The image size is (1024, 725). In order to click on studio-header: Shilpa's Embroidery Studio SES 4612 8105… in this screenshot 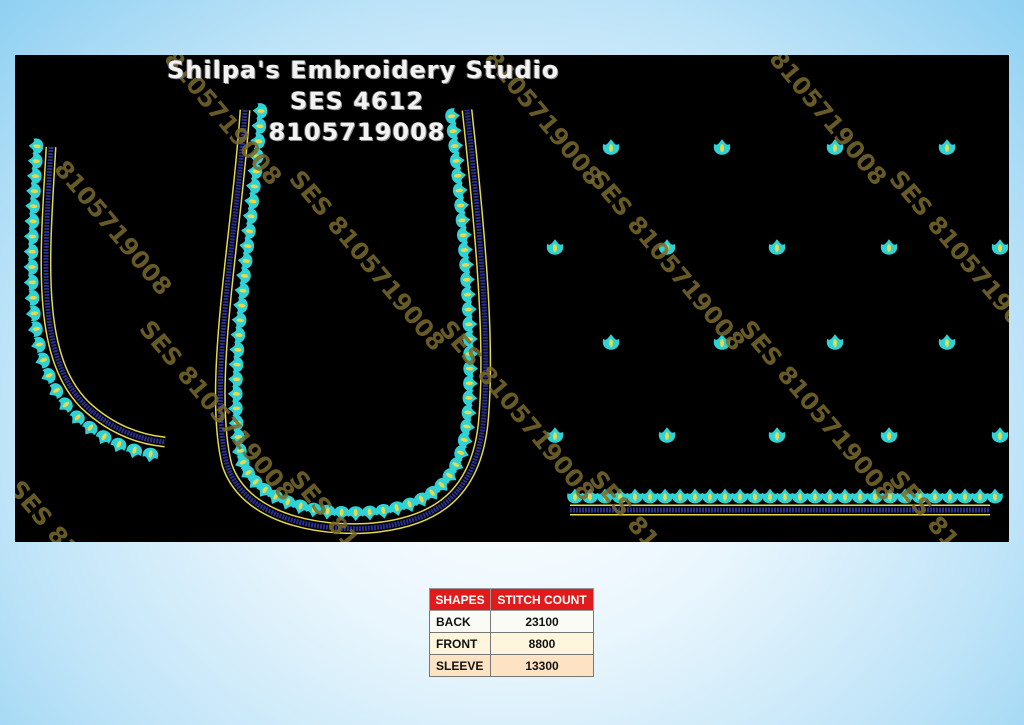, I will do `click(363, 101)`.